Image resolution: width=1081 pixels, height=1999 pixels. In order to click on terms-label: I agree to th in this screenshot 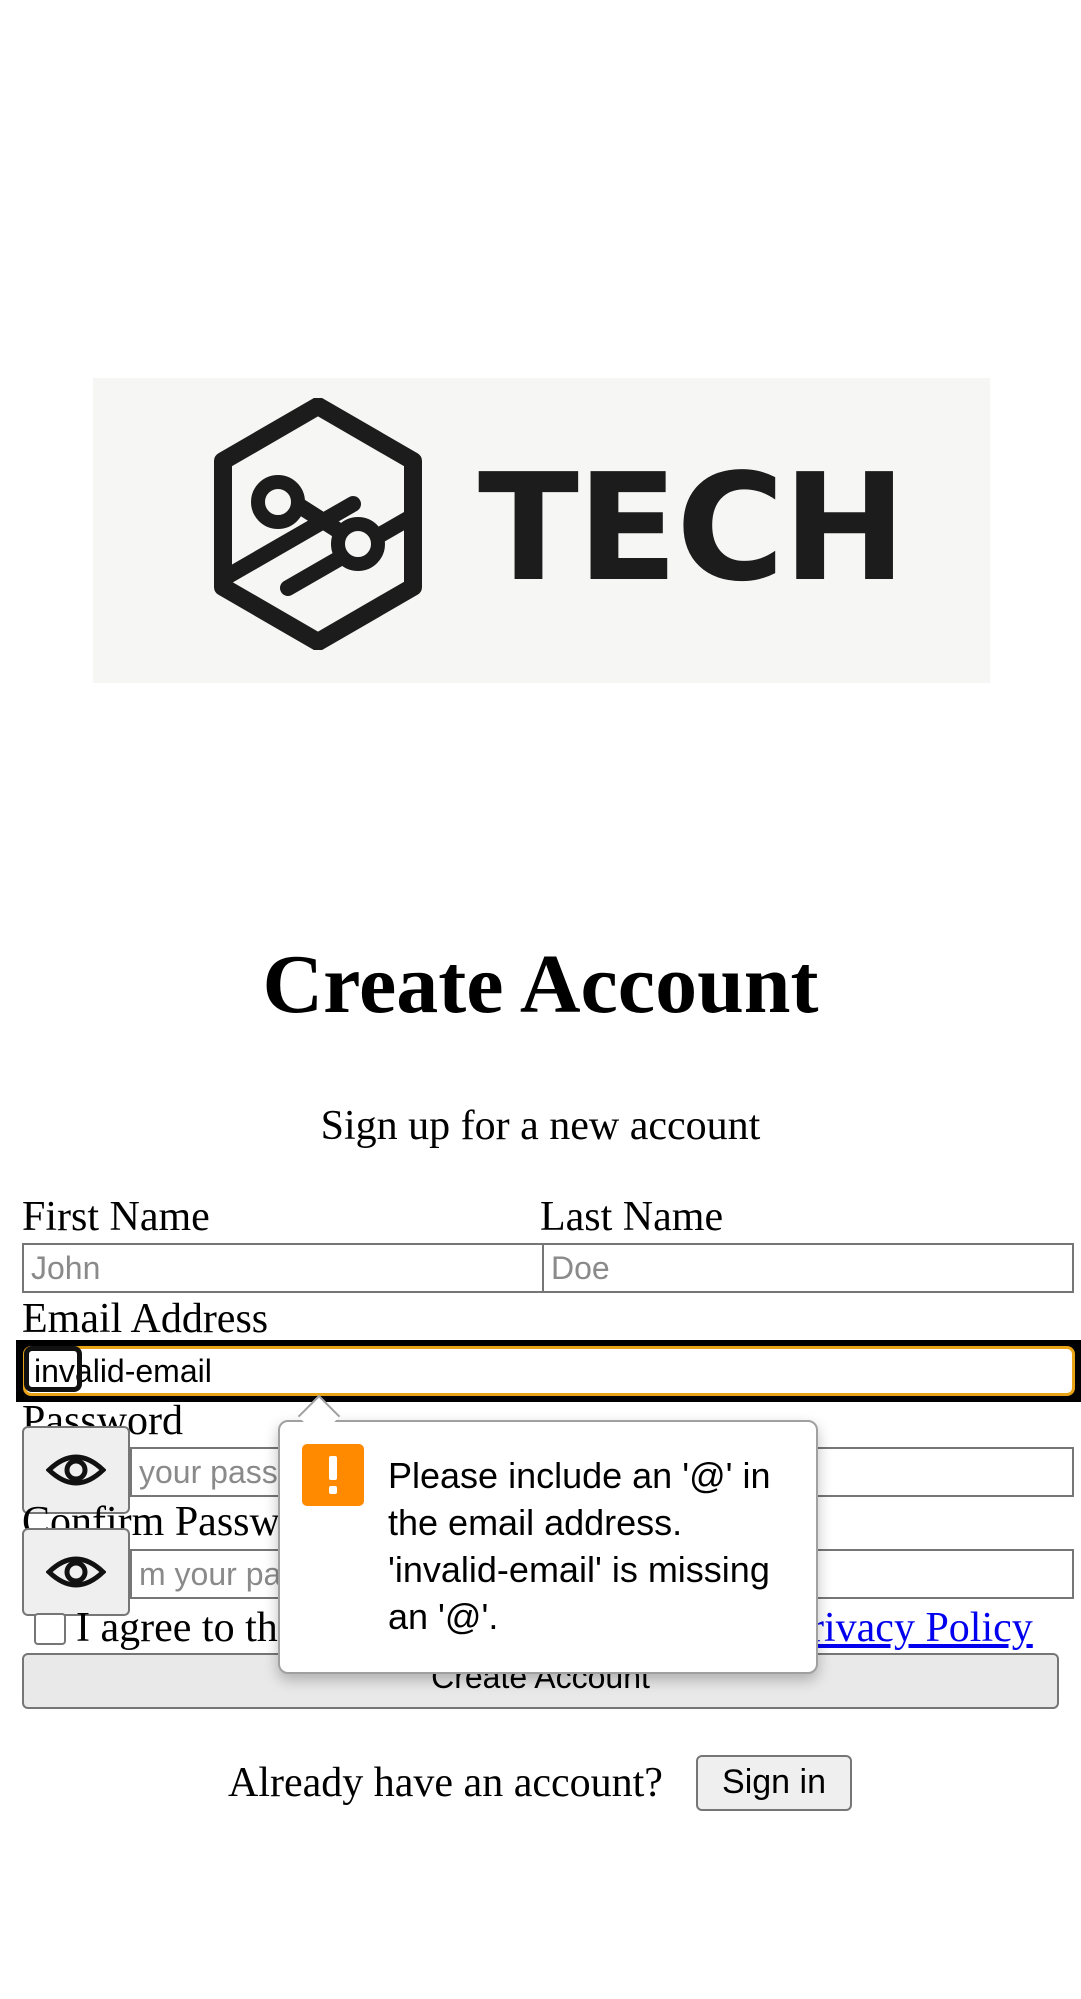, I will do `click(177, 1628)`.